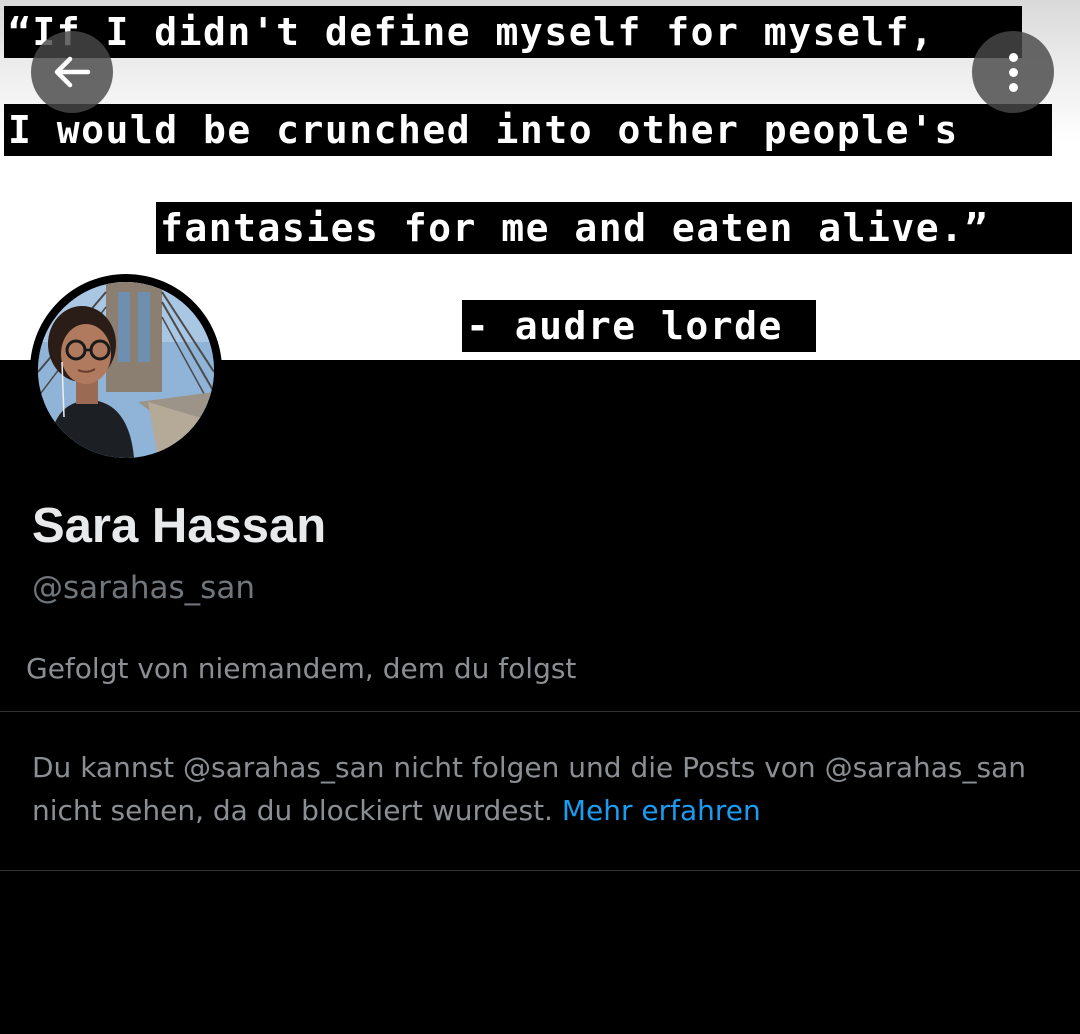 This screenshot has width=1080, height=1034. I want to click on profile-avatar, so click(126, 370).